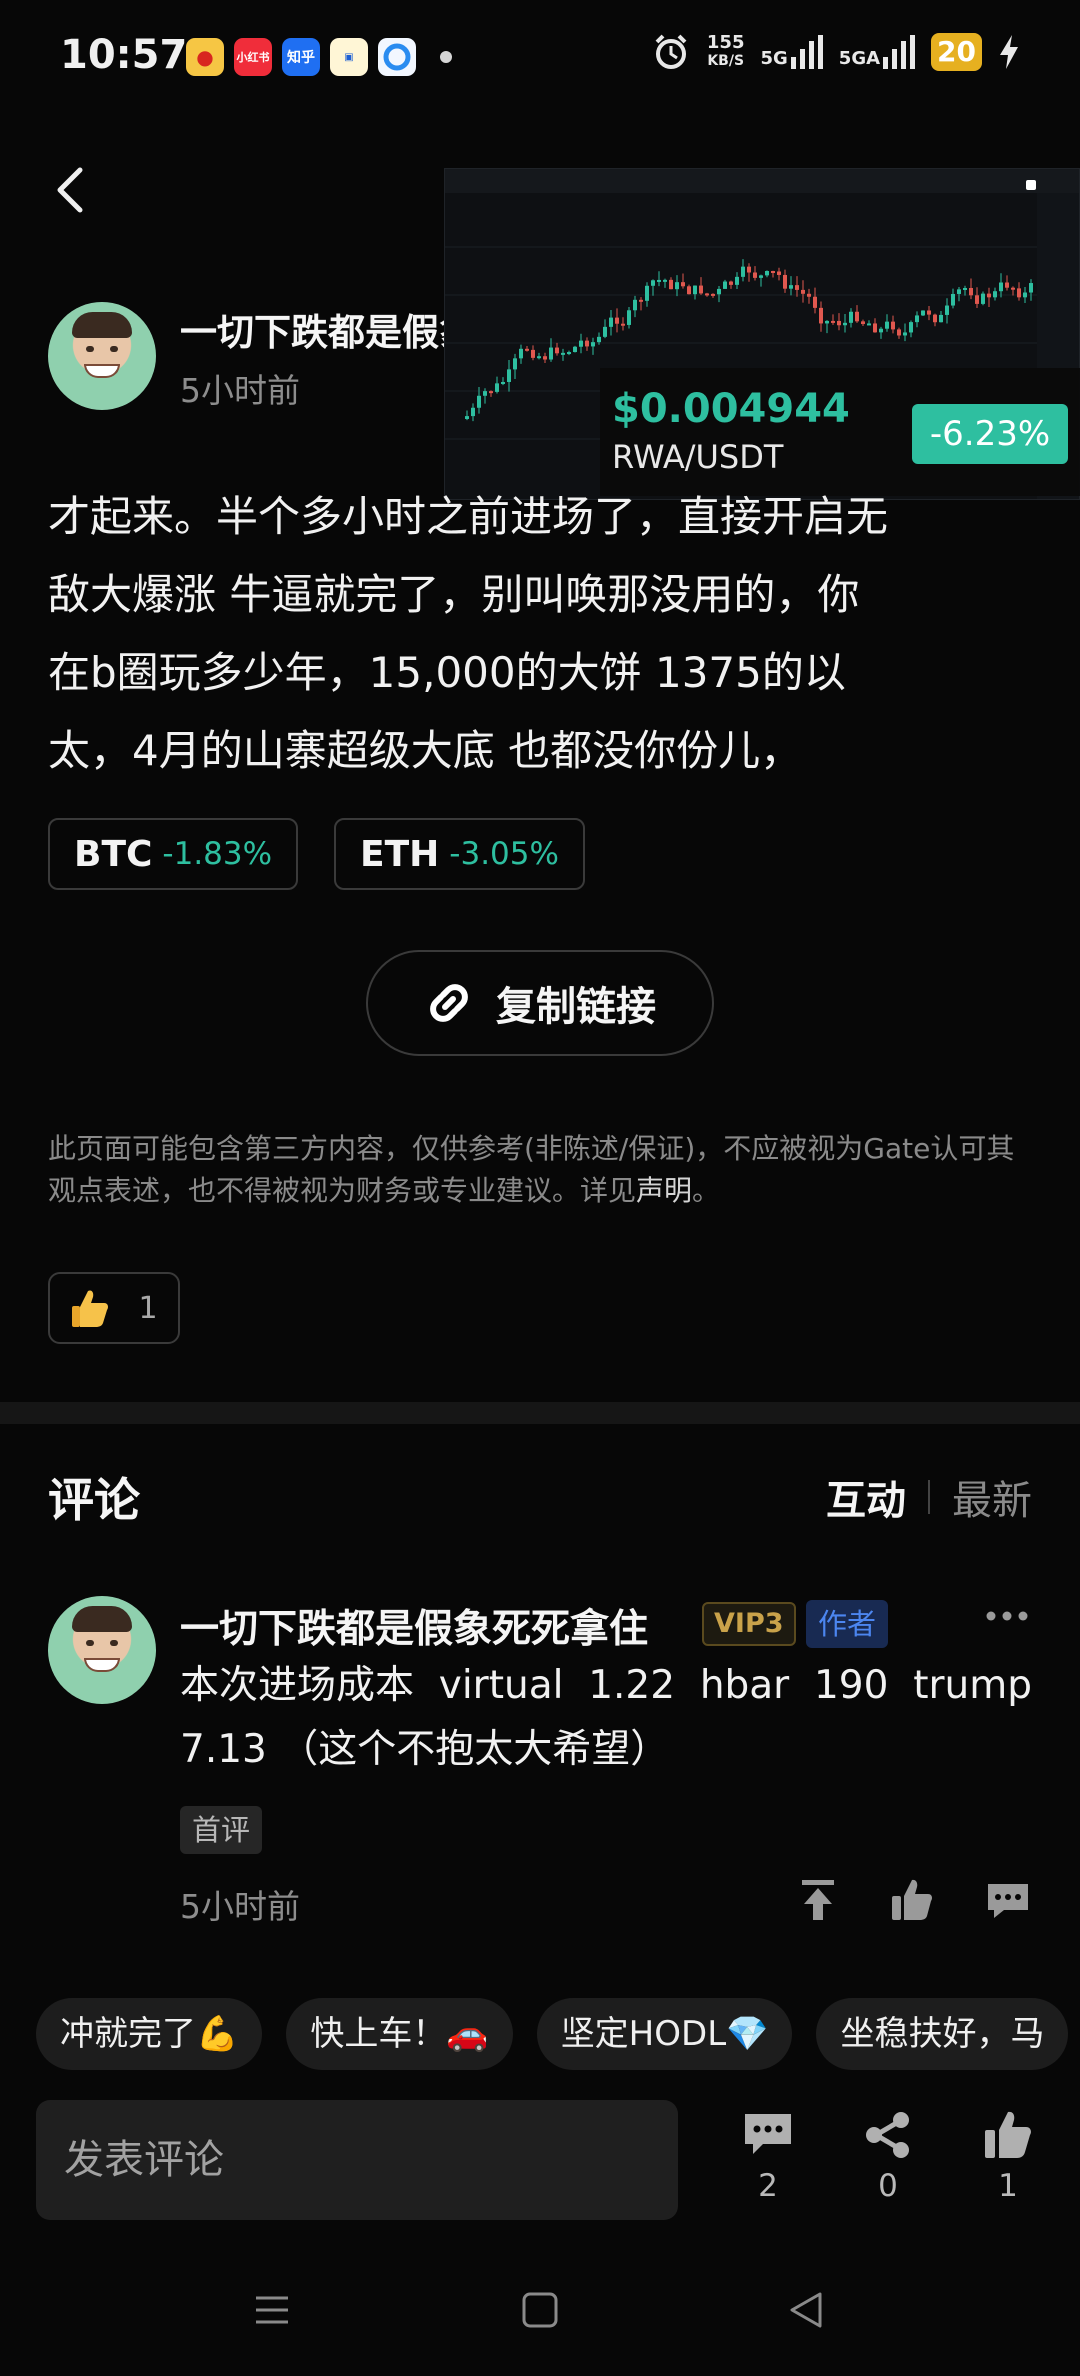 The width and height of the screenshot is (1080, 2376). What do you see at coordinates (866, 1497) in the screenshot?
I see `tab-interactive: 互动` at bounding box center [866, 1497].